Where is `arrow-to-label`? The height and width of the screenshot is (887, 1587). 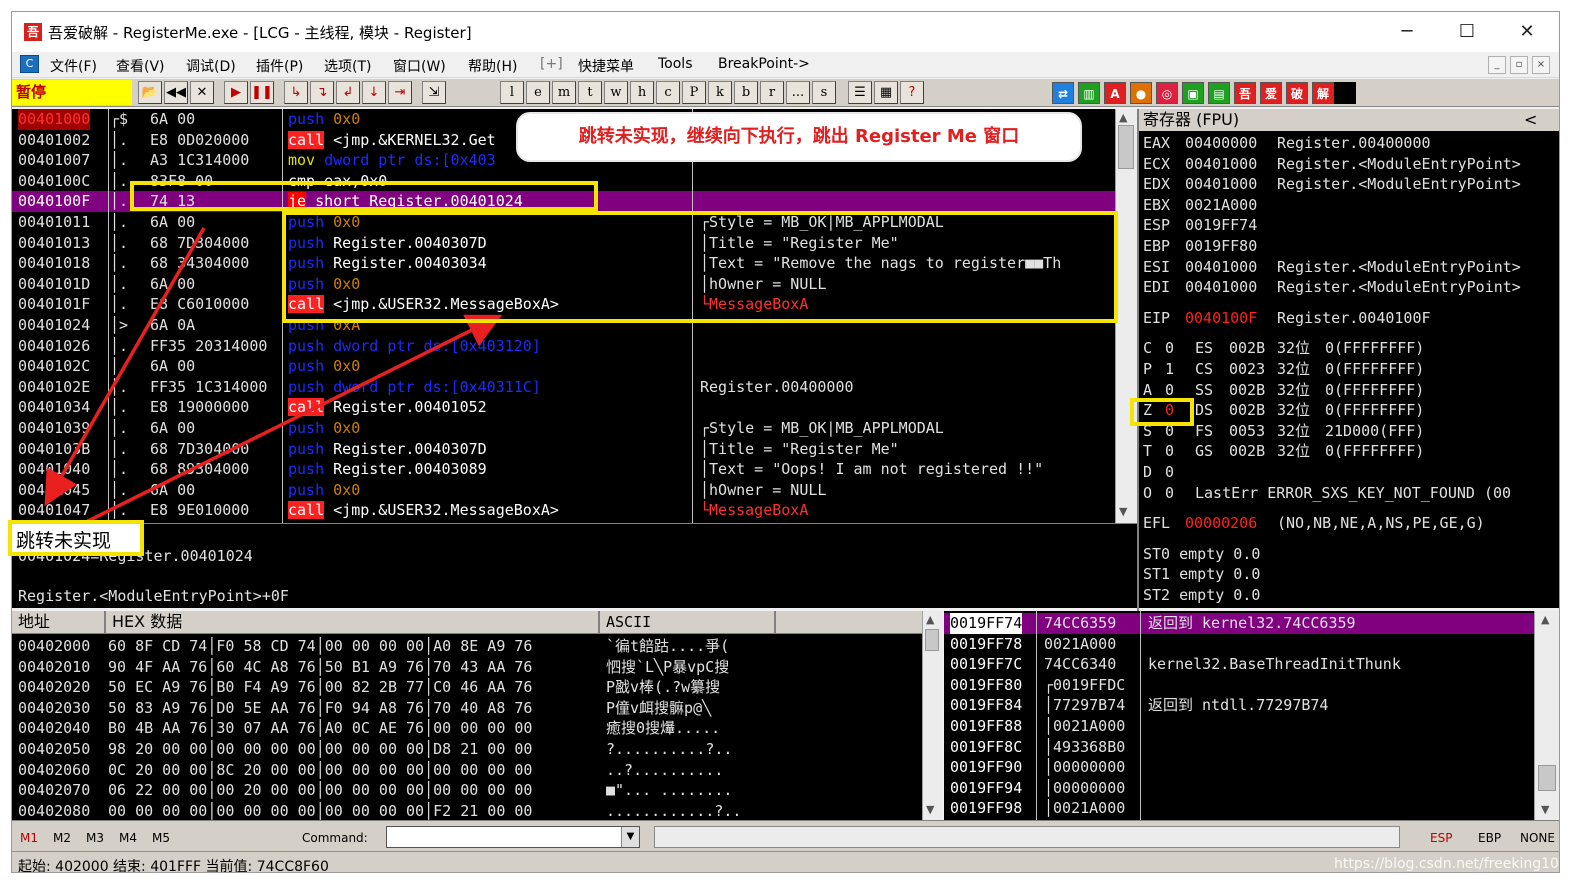
arrow-to-label is located at coordinates (125, 367).